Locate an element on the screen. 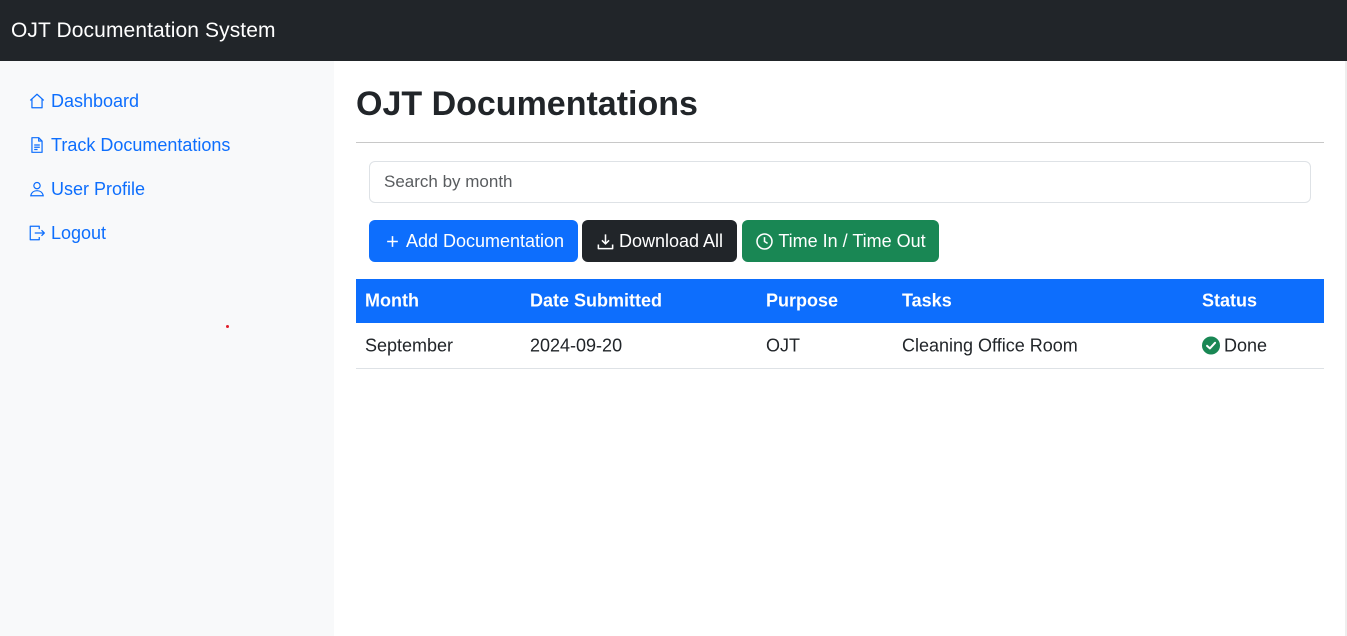  house-icon is located at coordinates (37, 101).